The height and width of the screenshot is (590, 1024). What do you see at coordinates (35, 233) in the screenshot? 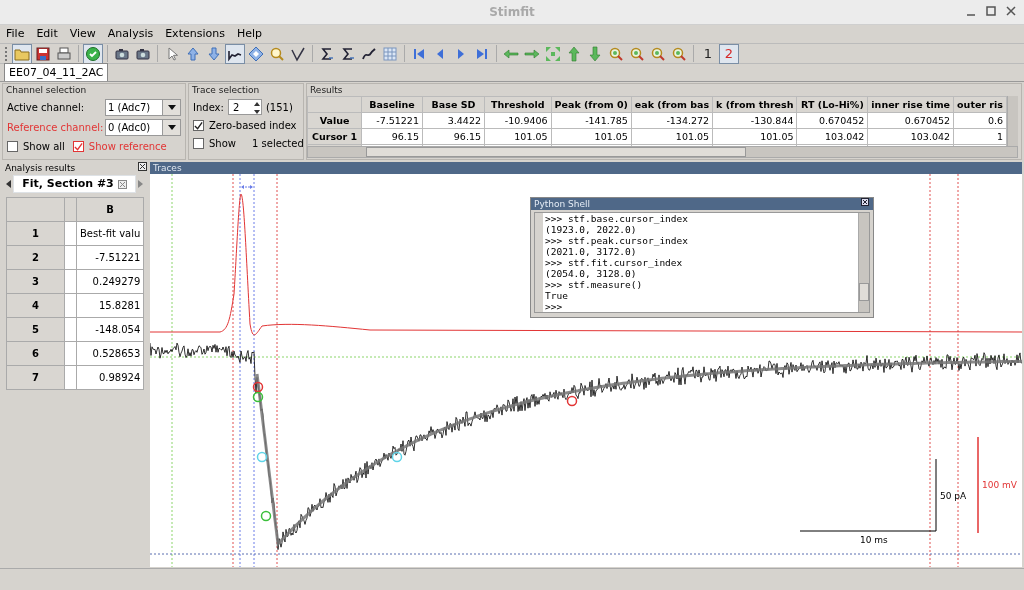
I see `row-header: 1` at bounding box center [35, 233].